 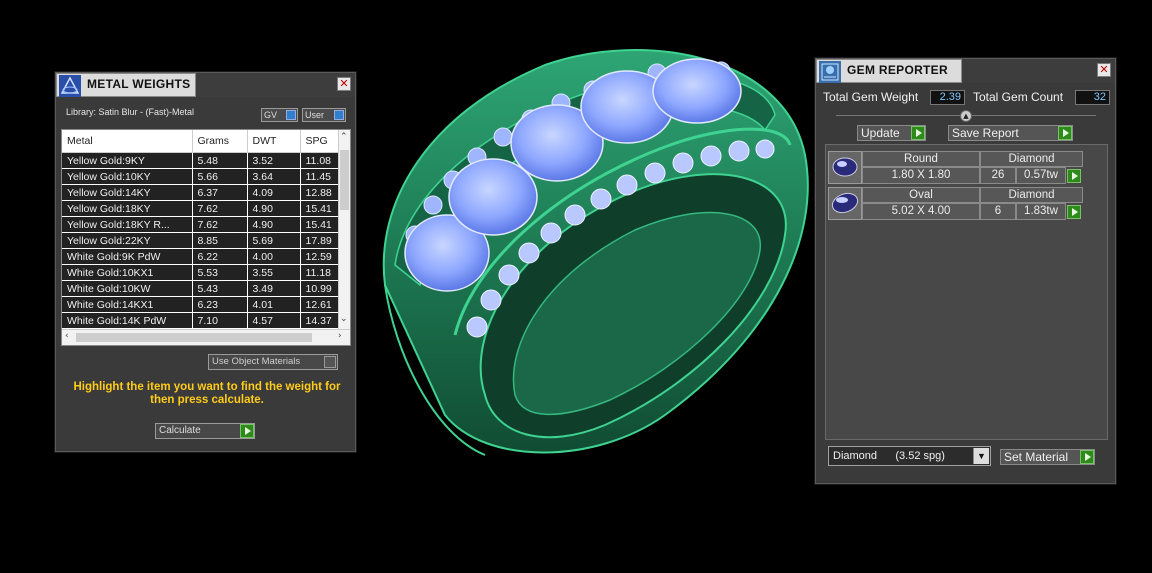 I want to click on table-row: Yellow Gold:10KY 5.66 3.64 11.45, so click(x=205, y=176).